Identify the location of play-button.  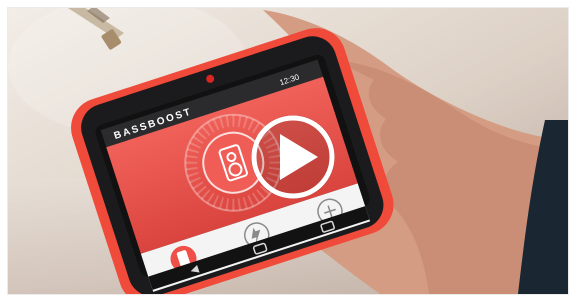
(293, 157).